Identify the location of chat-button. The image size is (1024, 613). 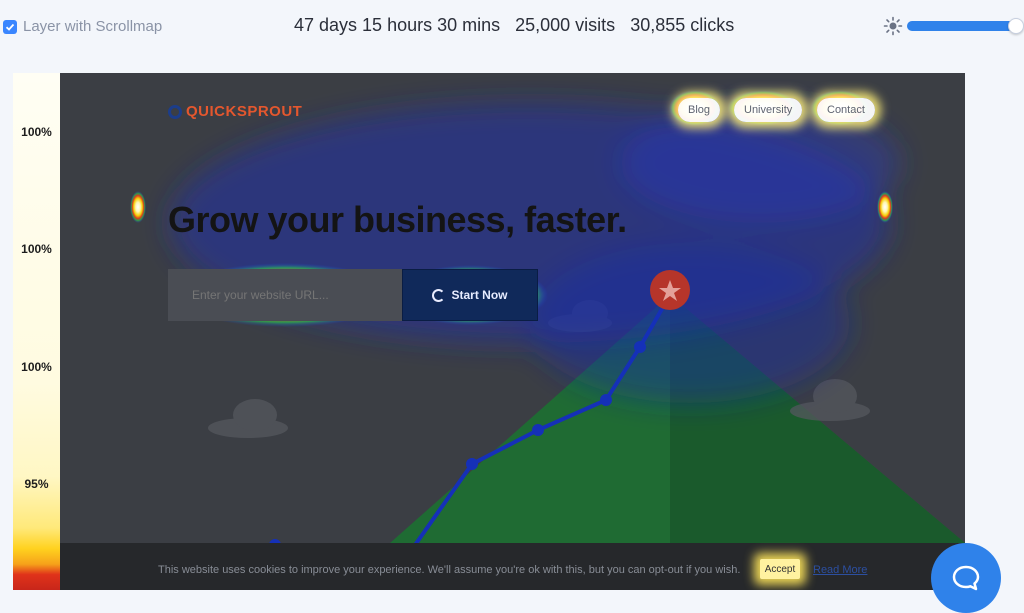
(966, 578).